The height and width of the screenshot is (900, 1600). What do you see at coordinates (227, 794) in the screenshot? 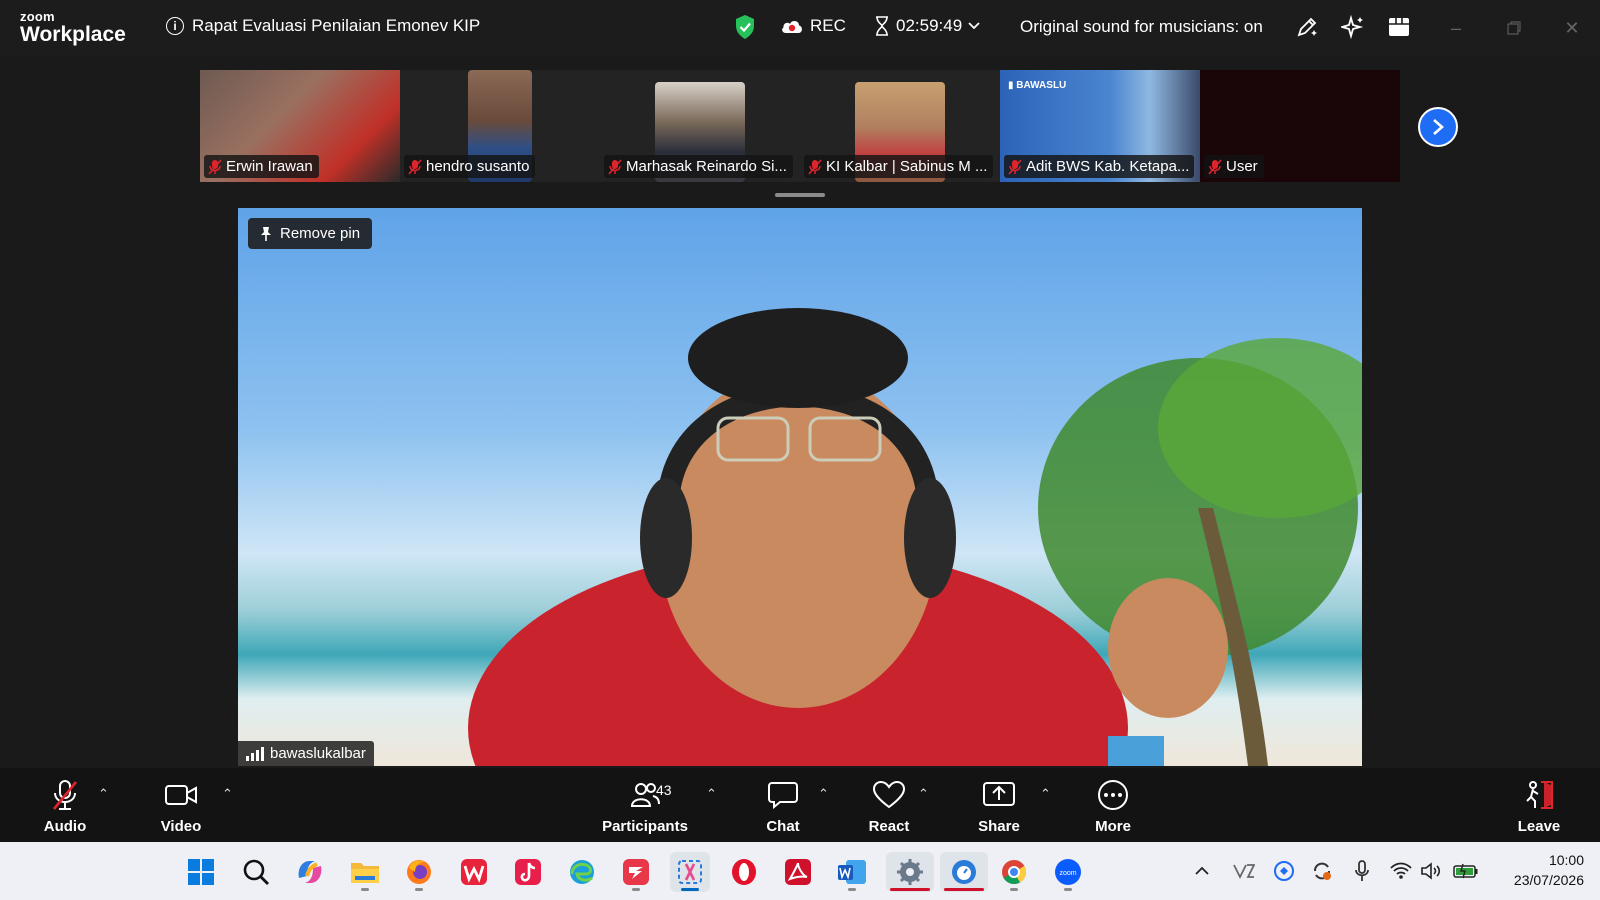
I see `video-options-caret: ⌃` at bounding box center [227, 794].